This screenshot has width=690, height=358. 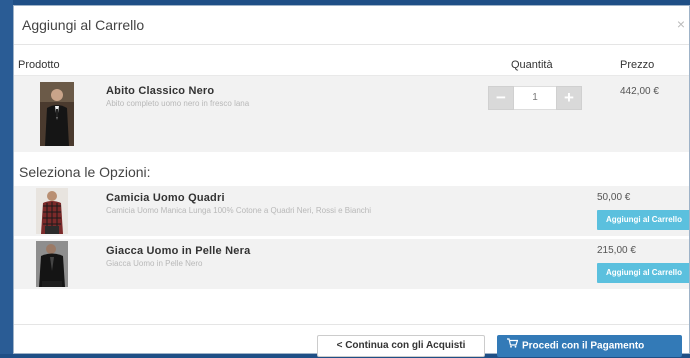 I want to click on quantity-stepper: − 1 +, so click(x=535, y=98).